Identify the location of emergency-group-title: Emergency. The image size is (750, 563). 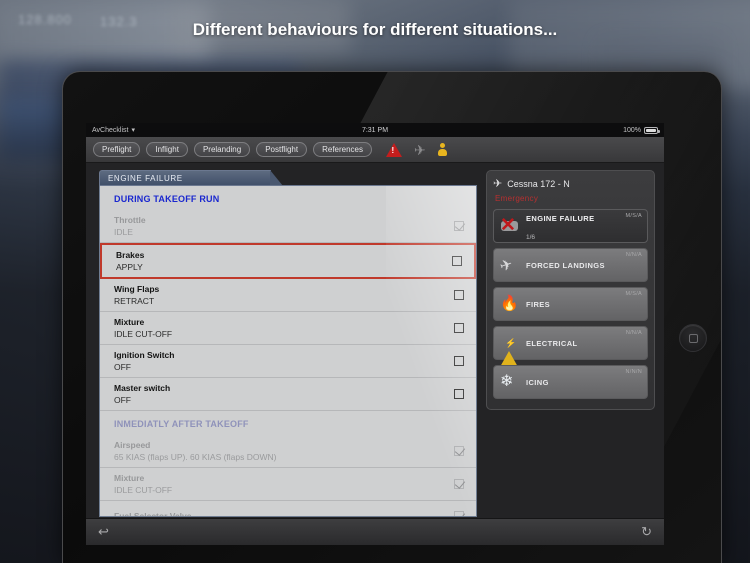
(517, 198).